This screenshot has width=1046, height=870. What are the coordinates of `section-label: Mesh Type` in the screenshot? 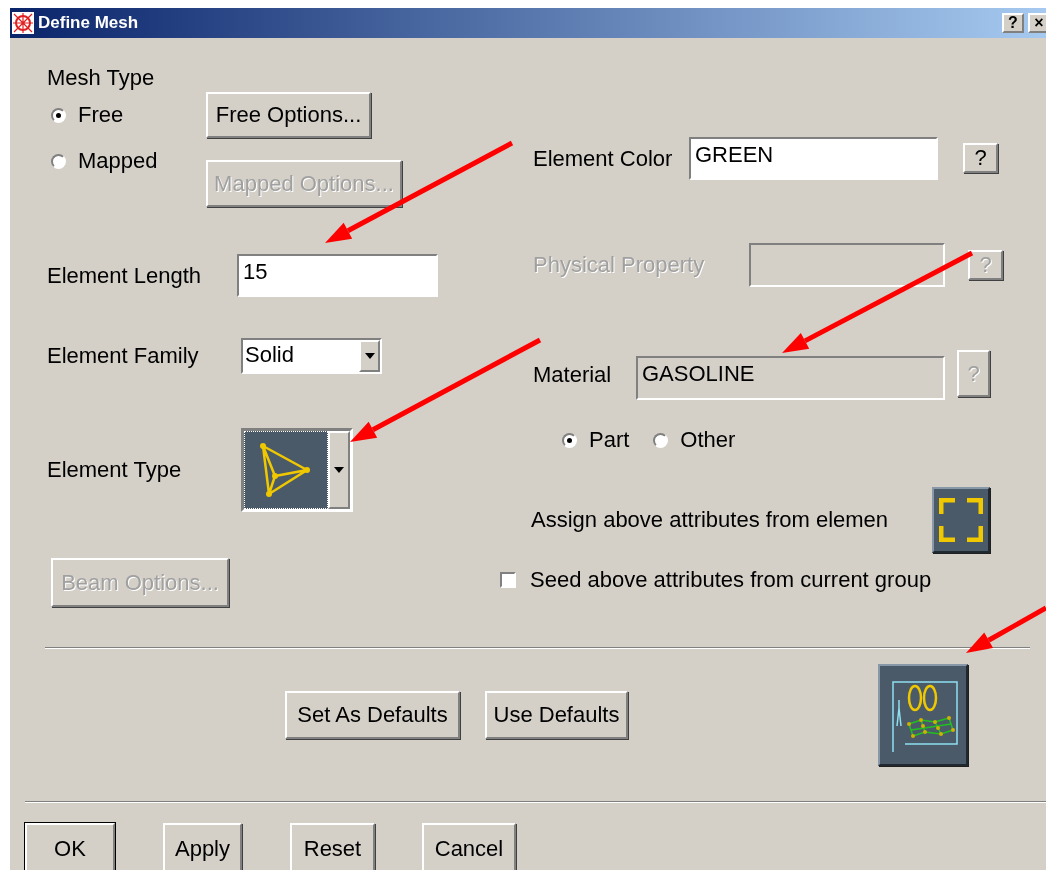 It's located at (101, 78).